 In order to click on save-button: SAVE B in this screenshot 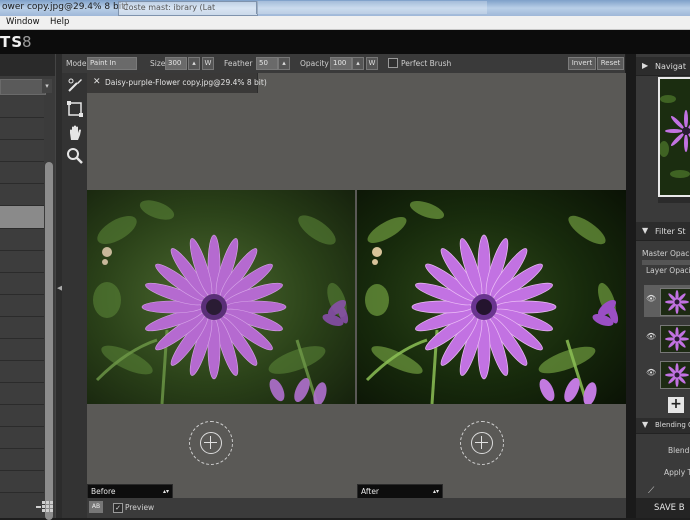, I will do `click(663, 508)`.